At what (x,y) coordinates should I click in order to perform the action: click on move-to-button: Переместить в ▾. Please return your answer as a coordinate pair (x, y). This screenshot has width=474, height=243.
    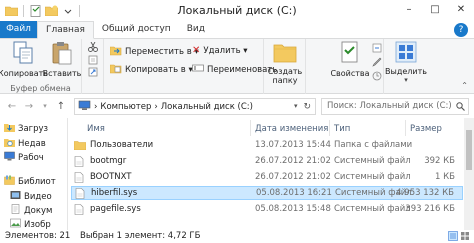
    Looking at the image, I should click on (154, 52).